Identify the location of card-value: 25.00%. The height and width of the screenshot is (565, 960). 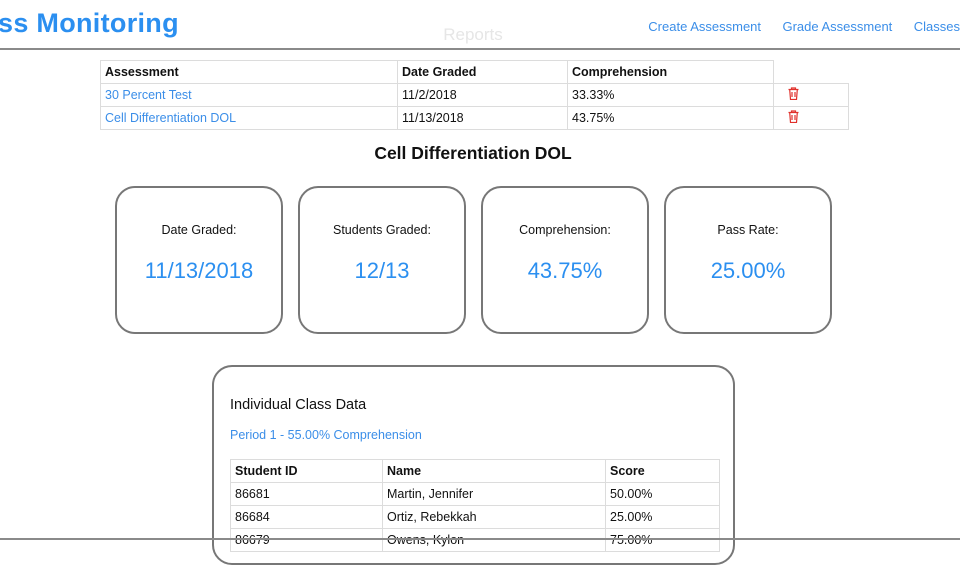
(748, 270).